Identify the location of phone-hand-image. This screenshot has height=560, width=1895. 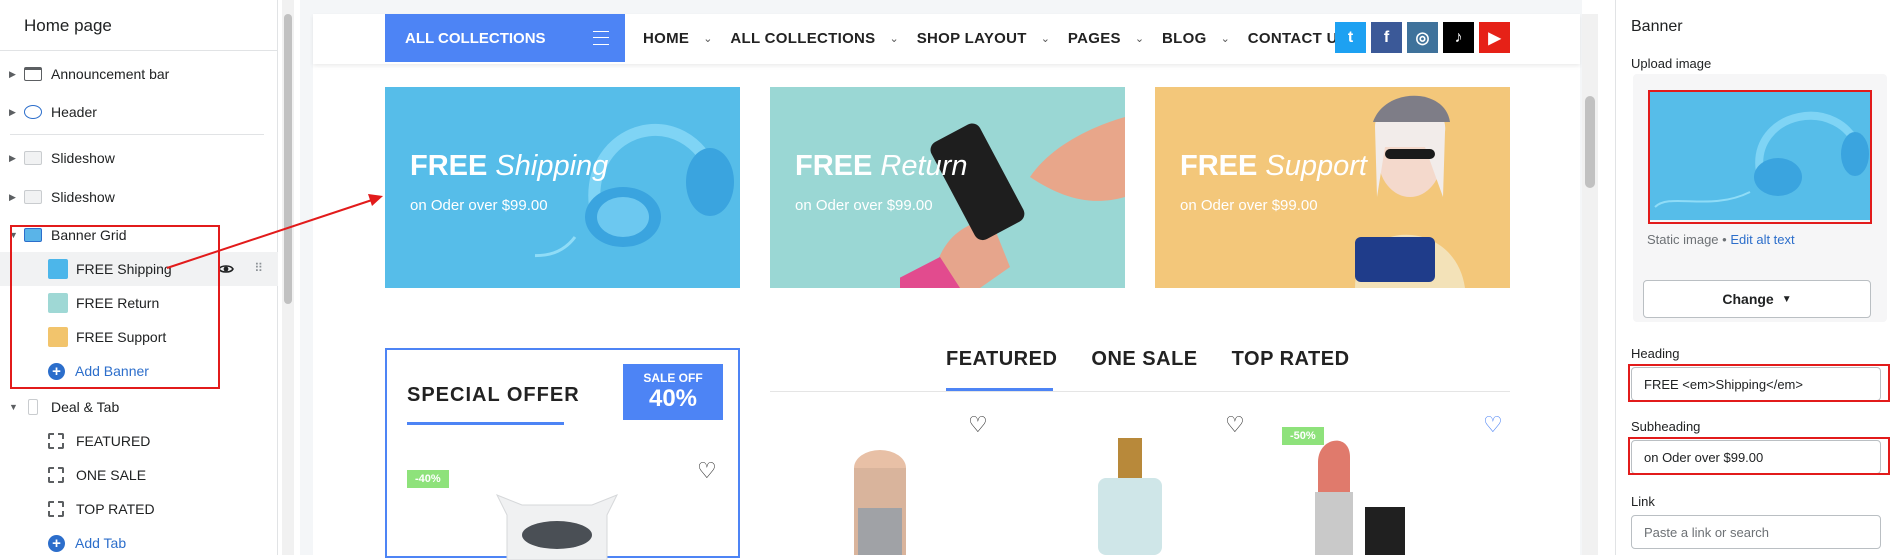
(1012, 202).